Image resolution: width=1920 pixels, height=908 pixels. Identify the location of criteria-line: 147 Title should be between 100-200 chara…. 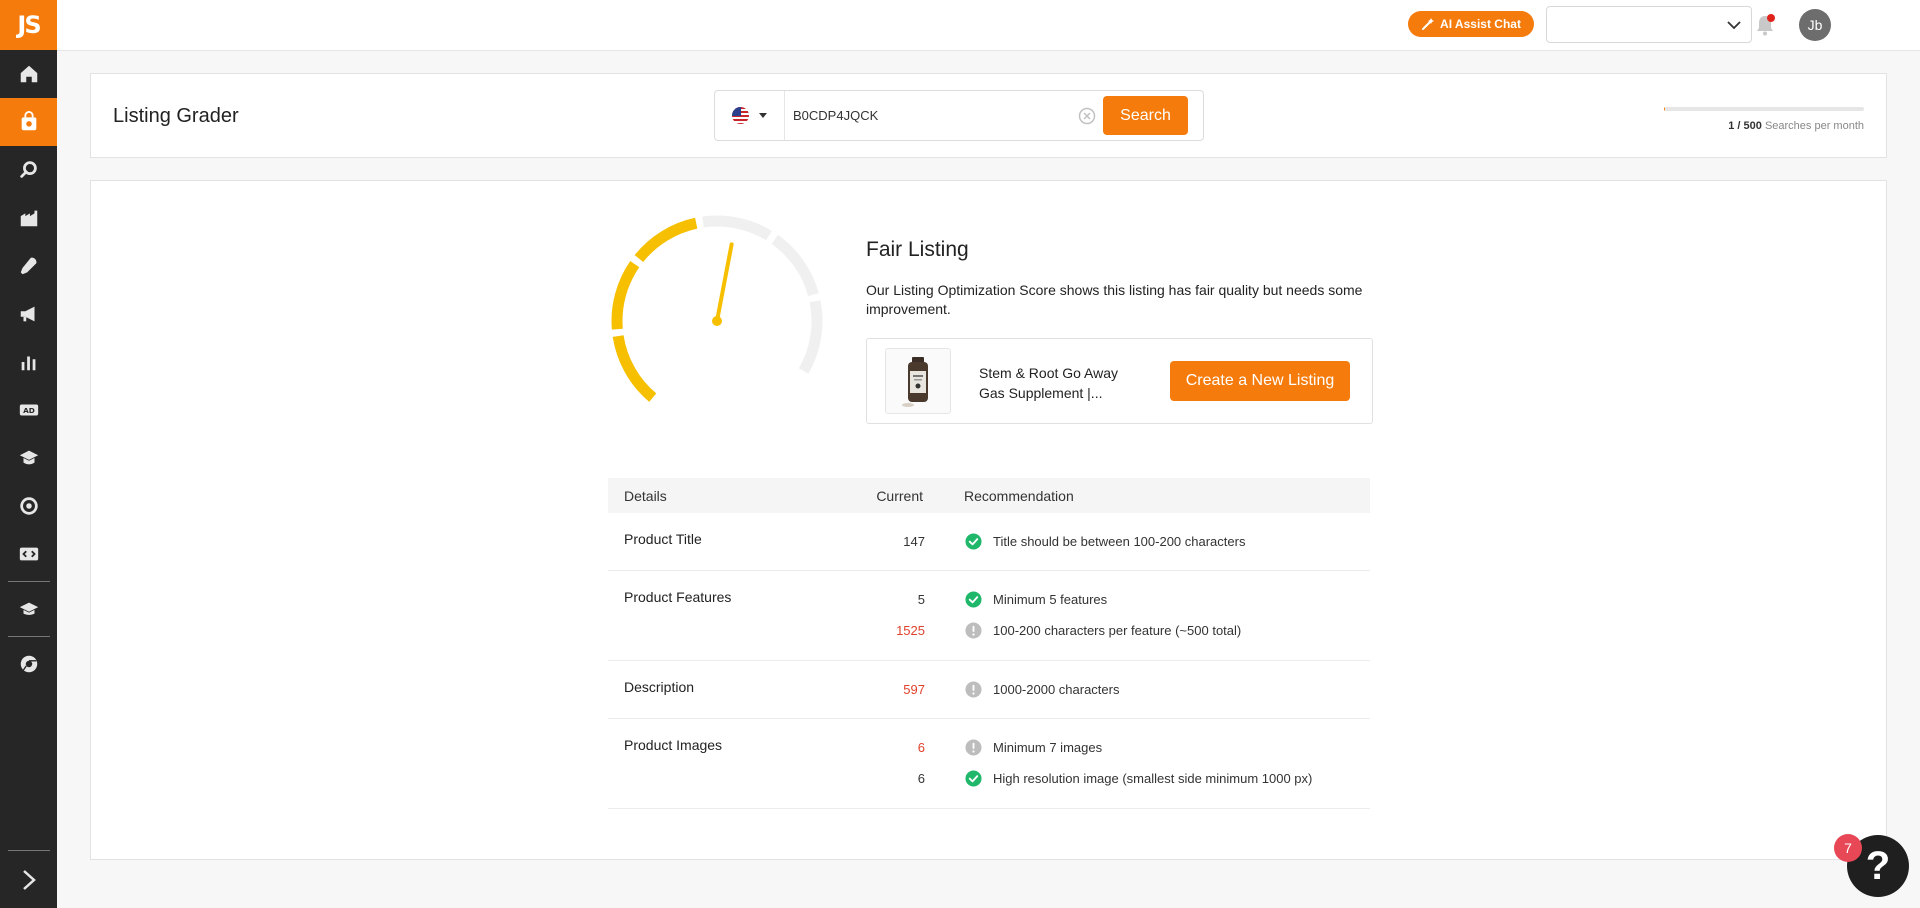
(989, 541).